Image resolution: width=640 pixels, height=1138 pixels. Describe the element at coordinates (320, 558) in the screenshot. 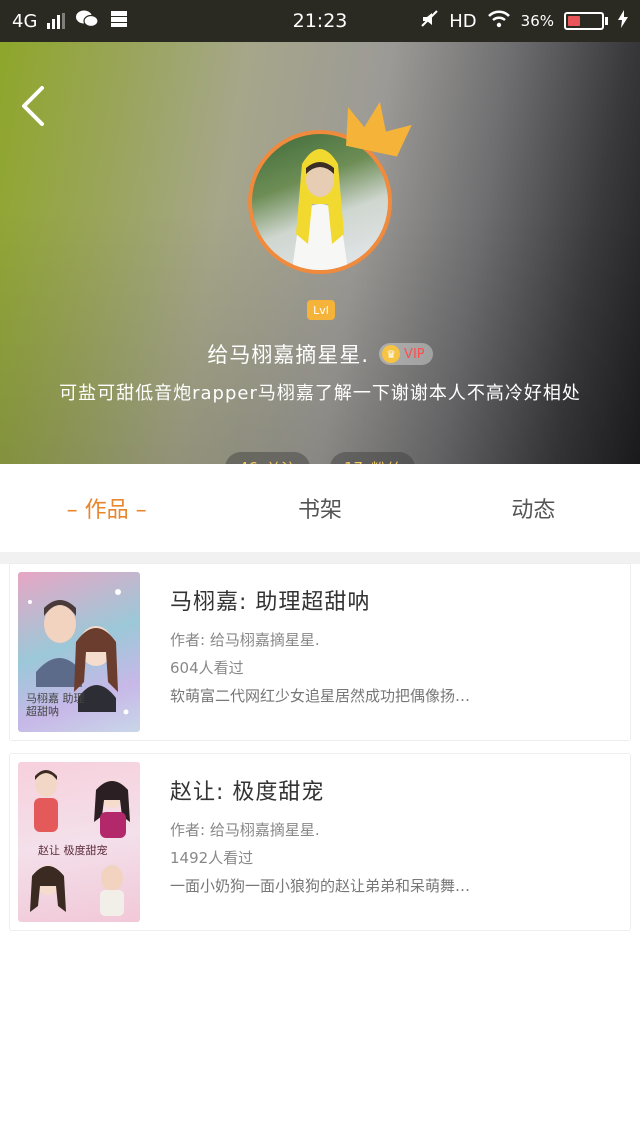

I see `divider` at that location.